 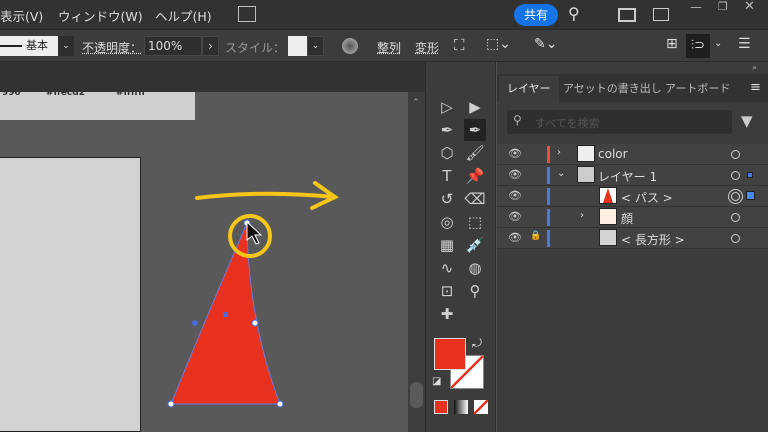 What do you see at coordinates (613, 154) in the screenshot?
I see `layer-name: color` at bounding box center [613, 154].